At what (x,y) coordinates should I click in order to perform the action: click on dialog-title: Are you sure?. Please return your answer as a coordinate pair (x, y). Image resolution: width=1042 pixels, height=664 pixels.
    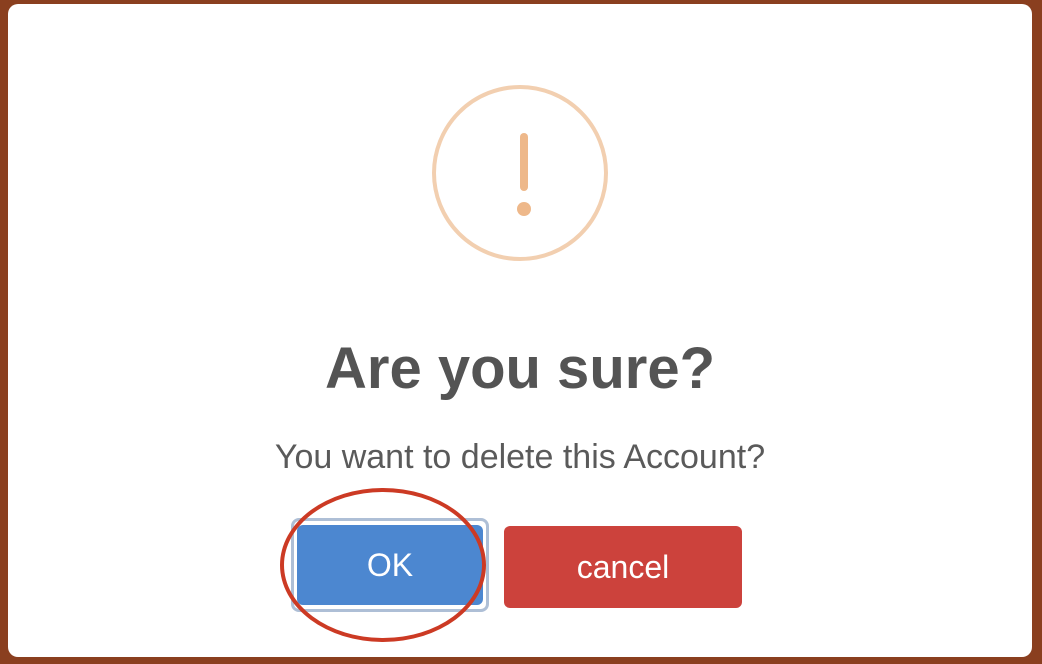
    Looking at the image, I should click on (520, 368).